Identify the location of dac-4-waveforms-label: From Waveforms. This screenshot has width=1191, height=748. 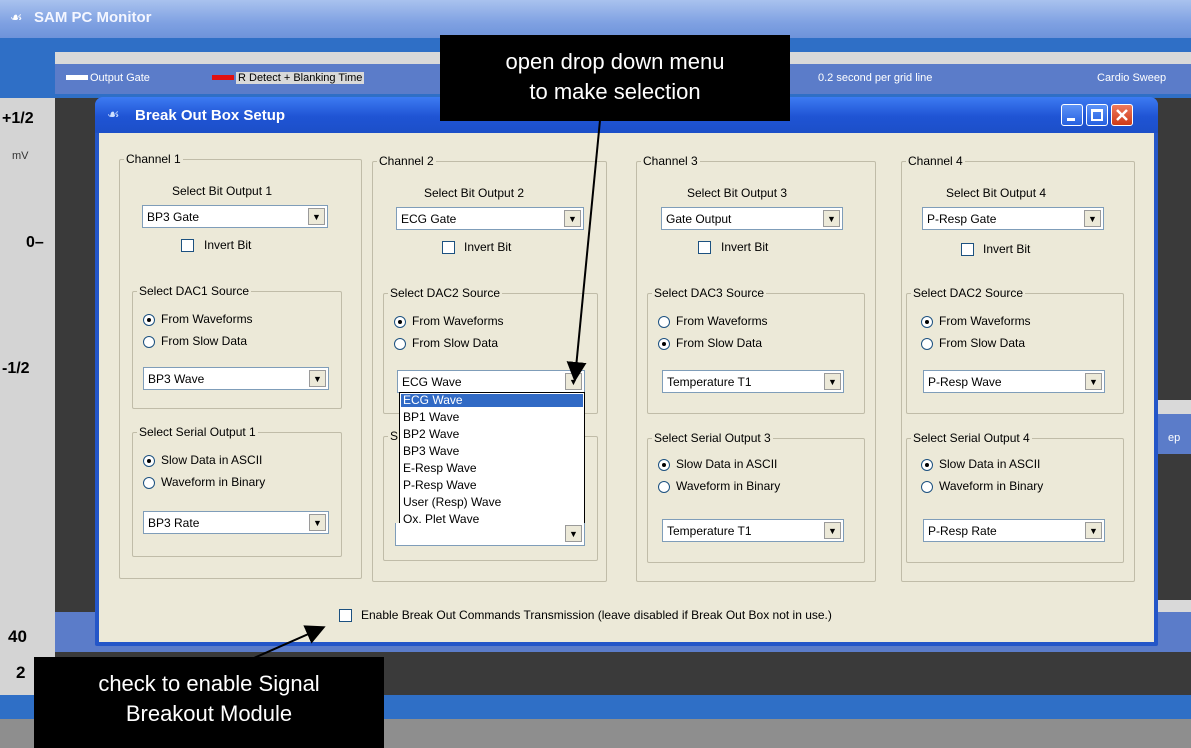
(985, 321).